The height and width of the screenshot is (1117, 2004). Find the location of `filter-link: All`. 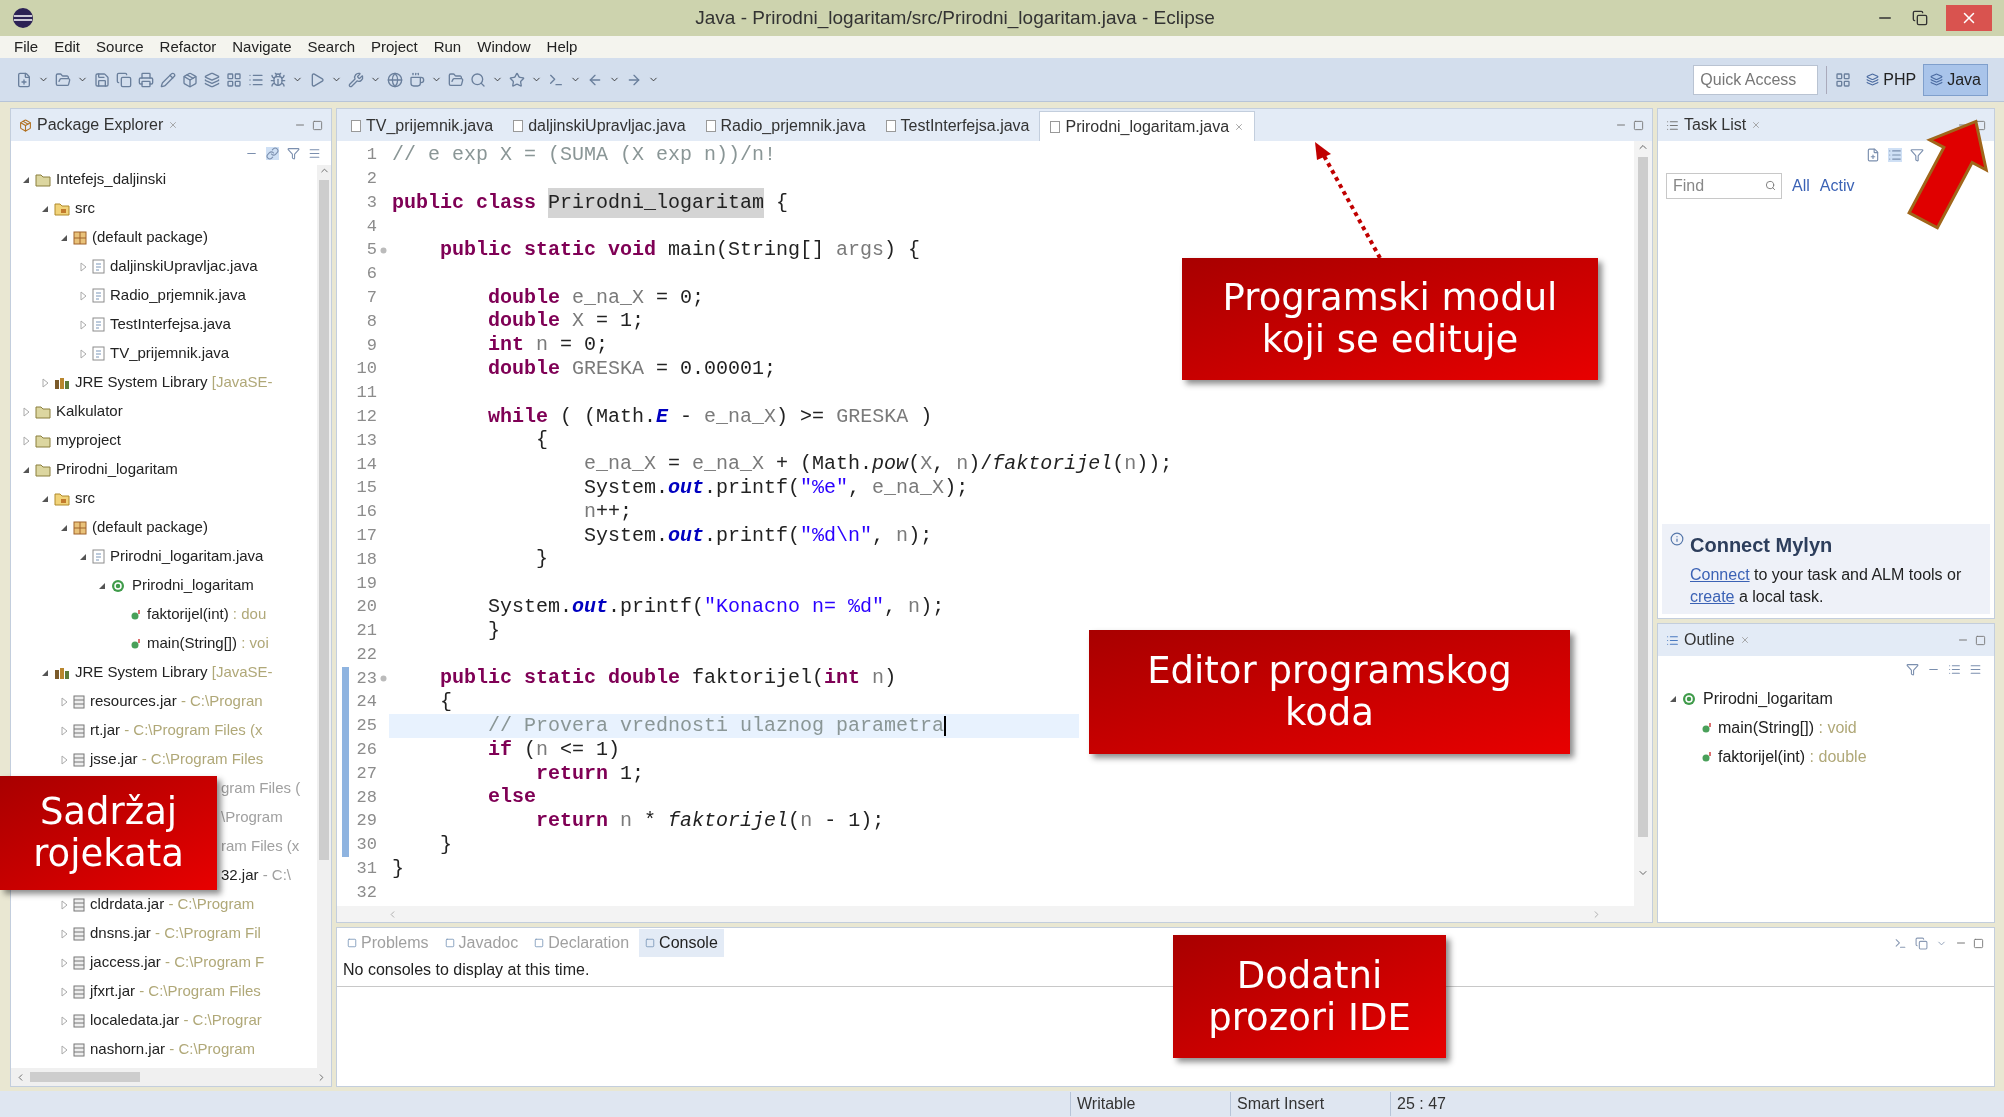

filter-link: All is located at coordinates (1801, 186).